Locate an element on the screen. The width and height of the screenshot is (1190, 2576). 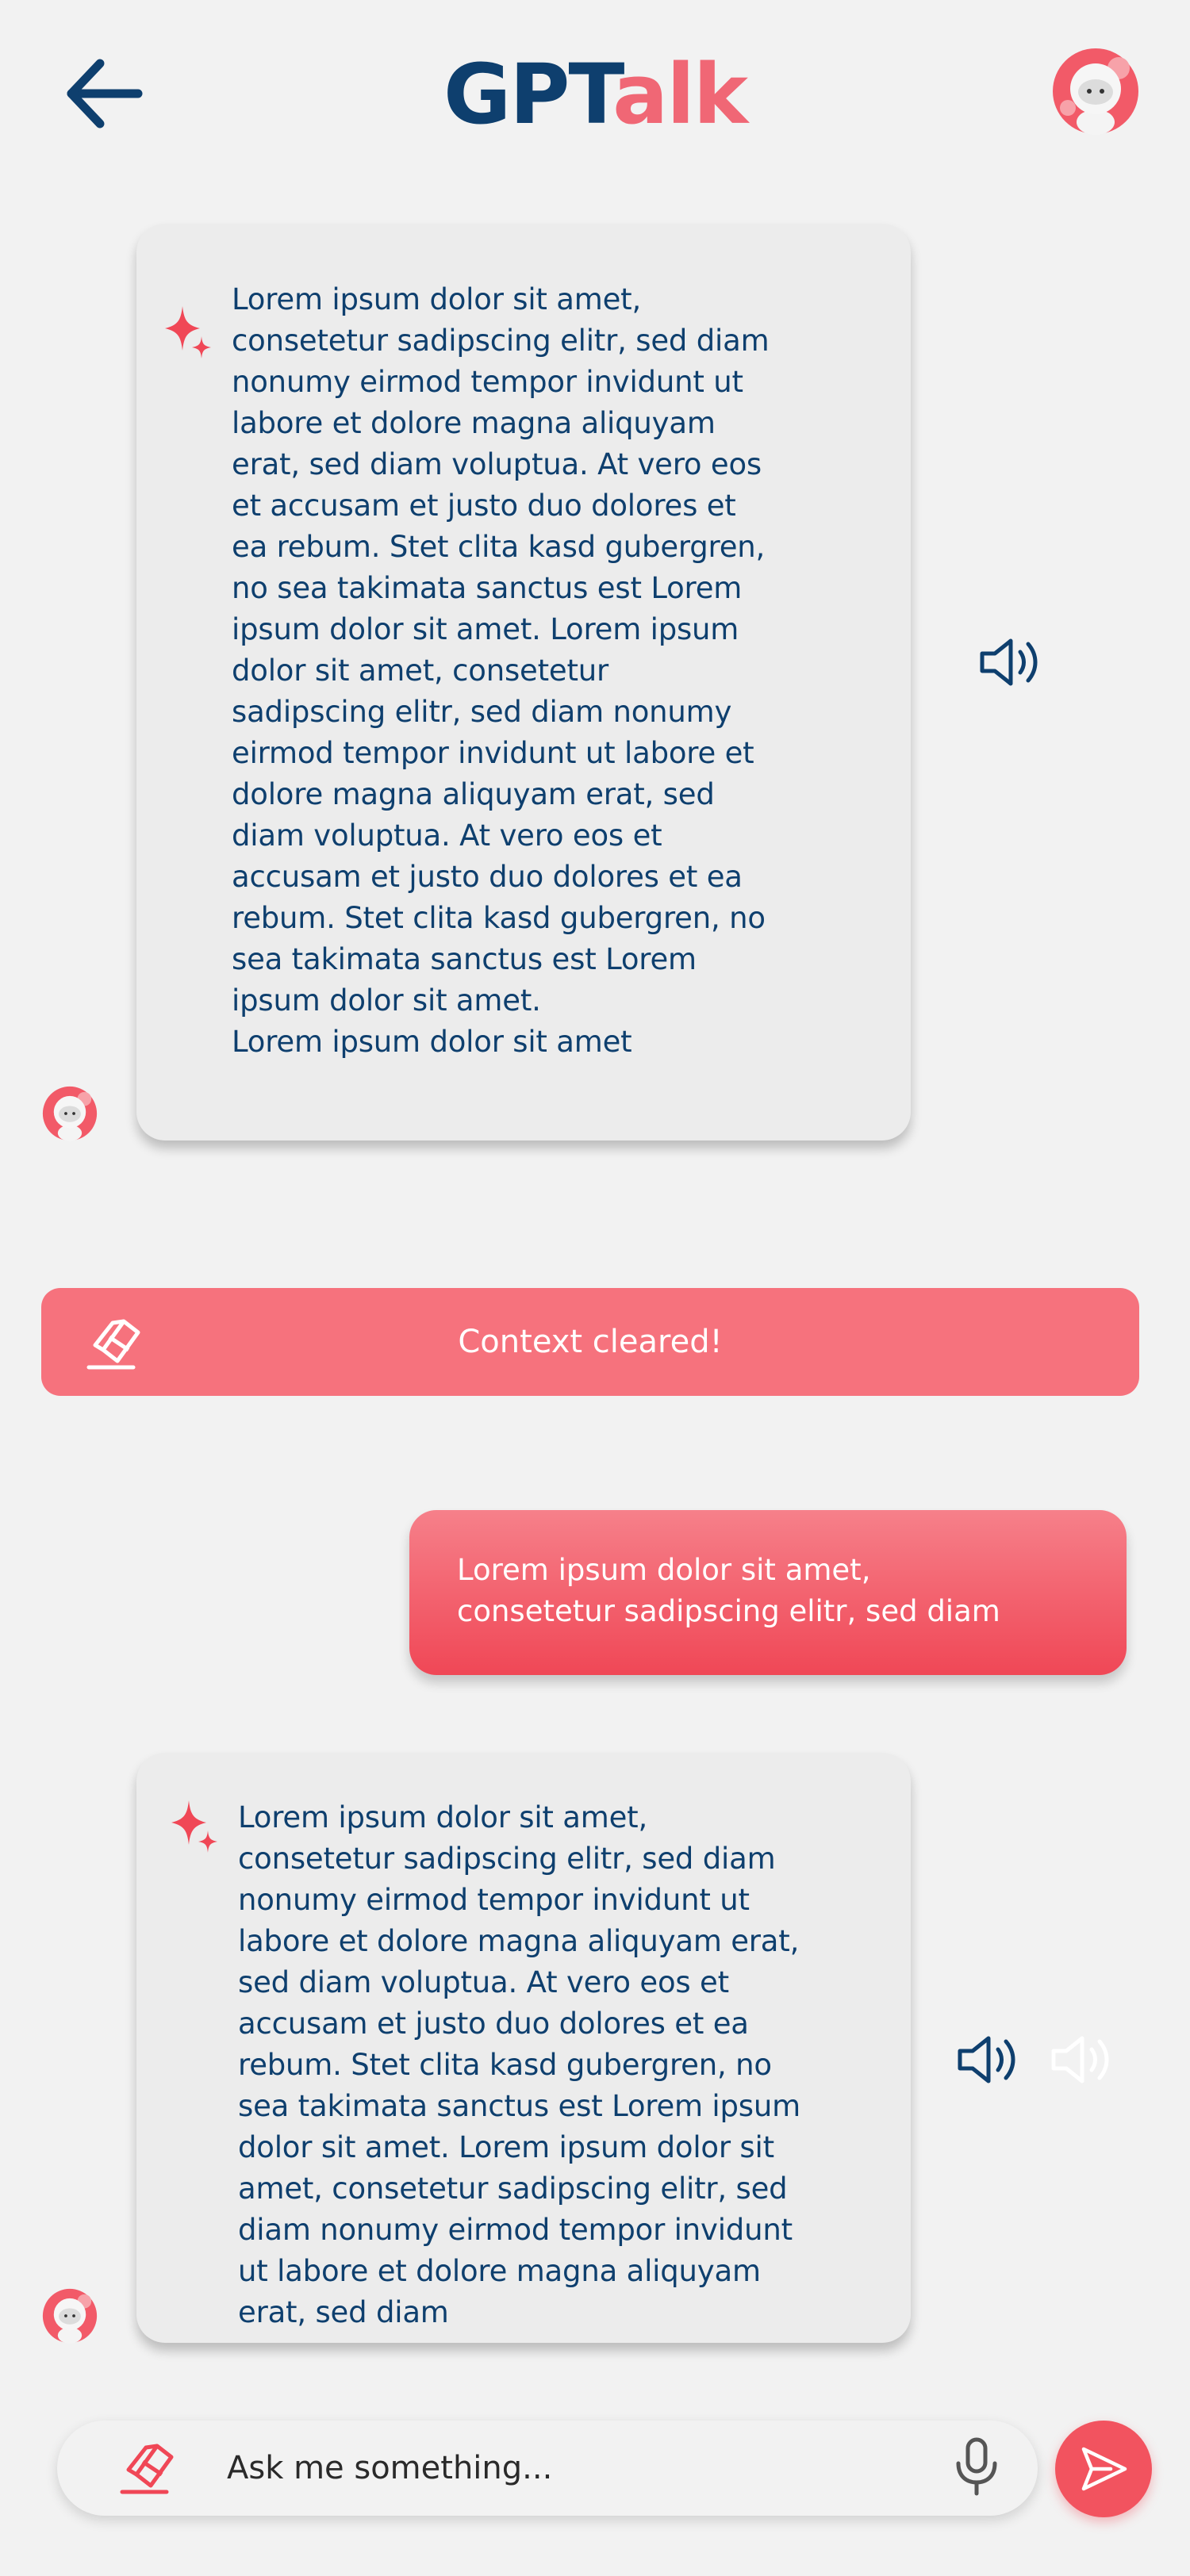
context-cleared-banner: Context cleared! is located at coordinates (590, 1342).